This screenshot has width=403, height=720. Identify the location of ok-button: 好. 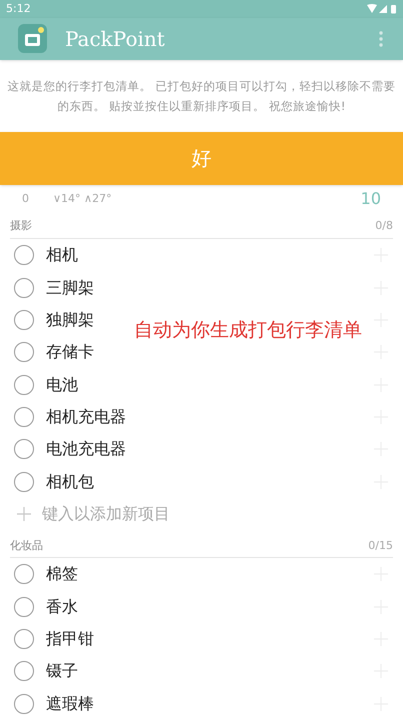
(201, 158).